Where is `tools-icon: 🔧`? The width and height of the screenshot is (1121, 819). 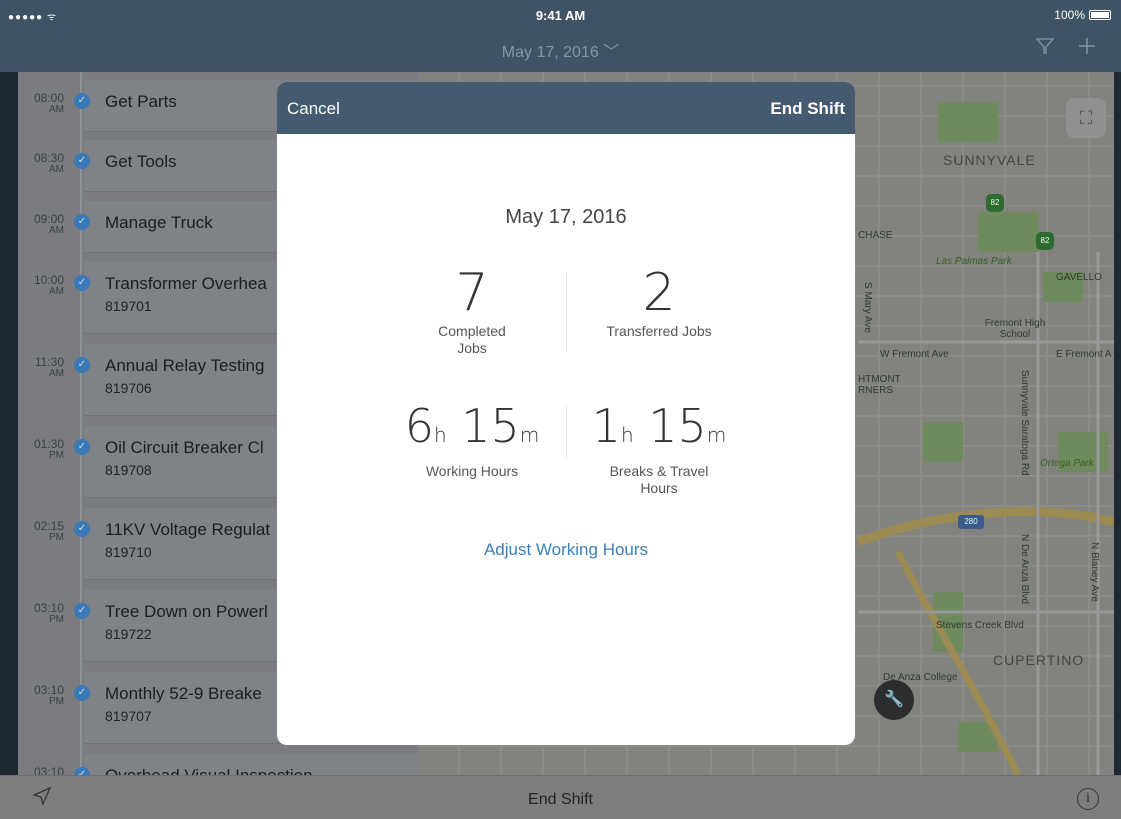
tools-icon: 🔧 is located at coordinates (894, 700).